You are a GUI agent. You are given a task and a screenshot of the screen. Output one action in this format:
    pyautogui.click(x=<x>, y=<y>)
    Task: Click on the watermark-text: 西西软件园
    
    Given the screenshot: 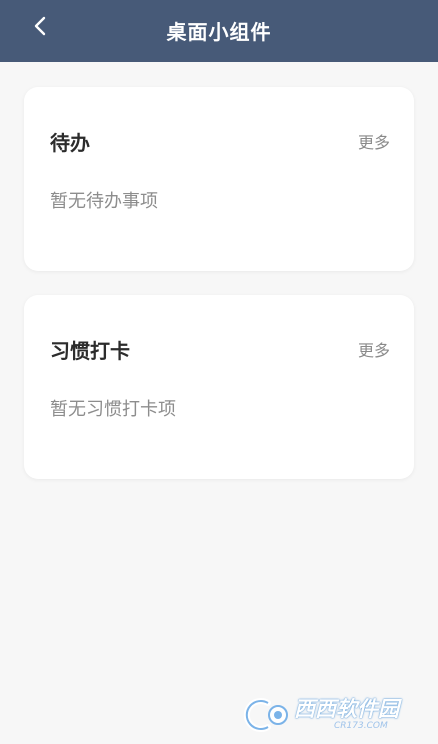 What is the action you would take?
    pyautogui.click(x=346, y=709)
    